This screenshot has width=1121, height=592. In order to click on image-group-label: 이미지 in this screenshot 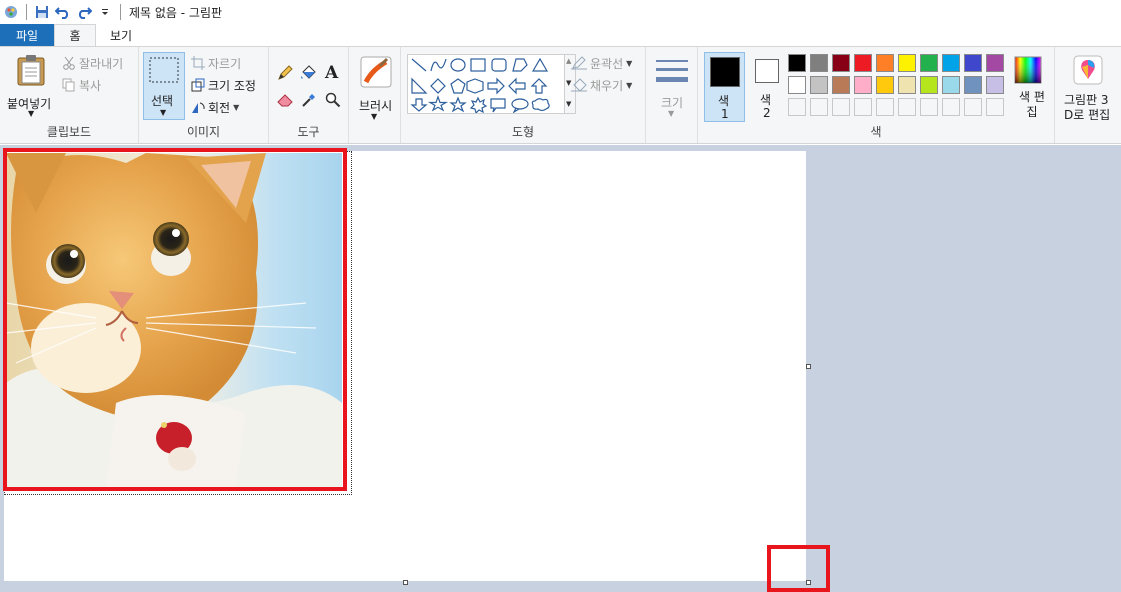, I will do `click(203, 132)`.